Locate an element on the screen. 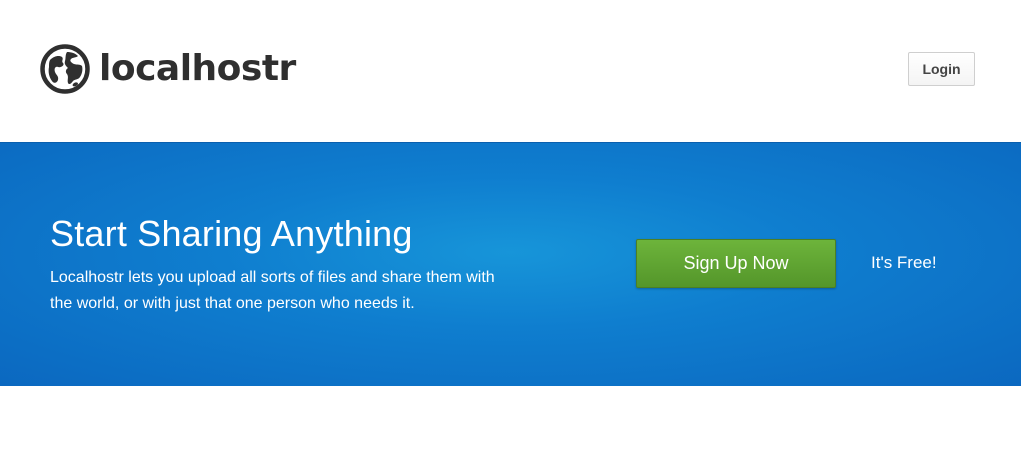 The height and width of the screenshot is (465, 1021). login-button: Login is located at coordinates (941, 69).